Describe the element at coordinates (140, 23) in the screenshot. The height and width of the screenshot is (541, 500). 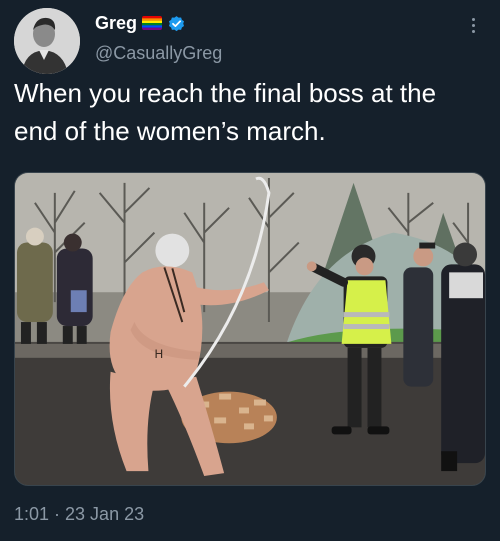
I see `display-name-row: Greg` at that location.